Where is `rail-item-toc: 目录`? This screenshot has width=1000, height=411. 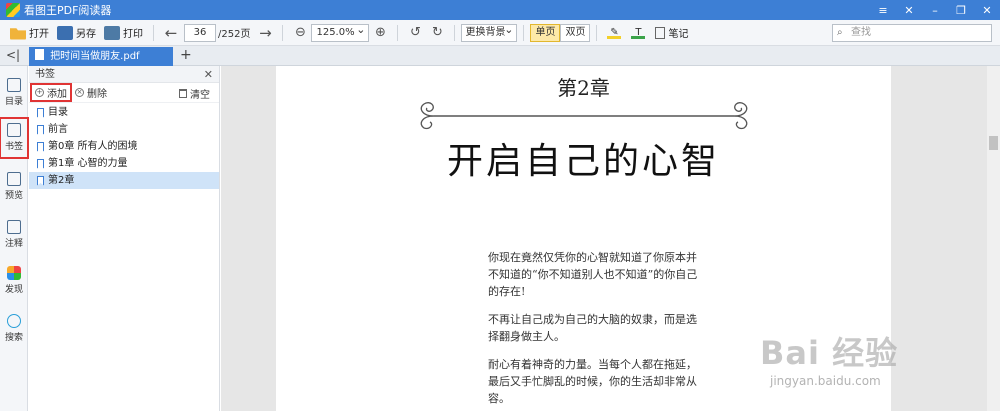 rail-item-toc: 目录 is located at coordinates (14, 92).